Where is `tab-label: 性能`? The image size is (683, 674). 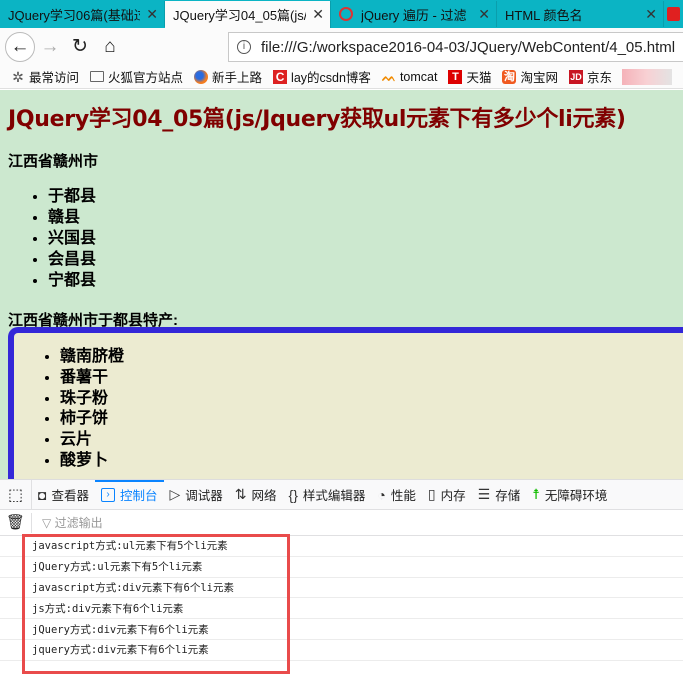
tab-label: 性能 is located at coordinates (403, 496).